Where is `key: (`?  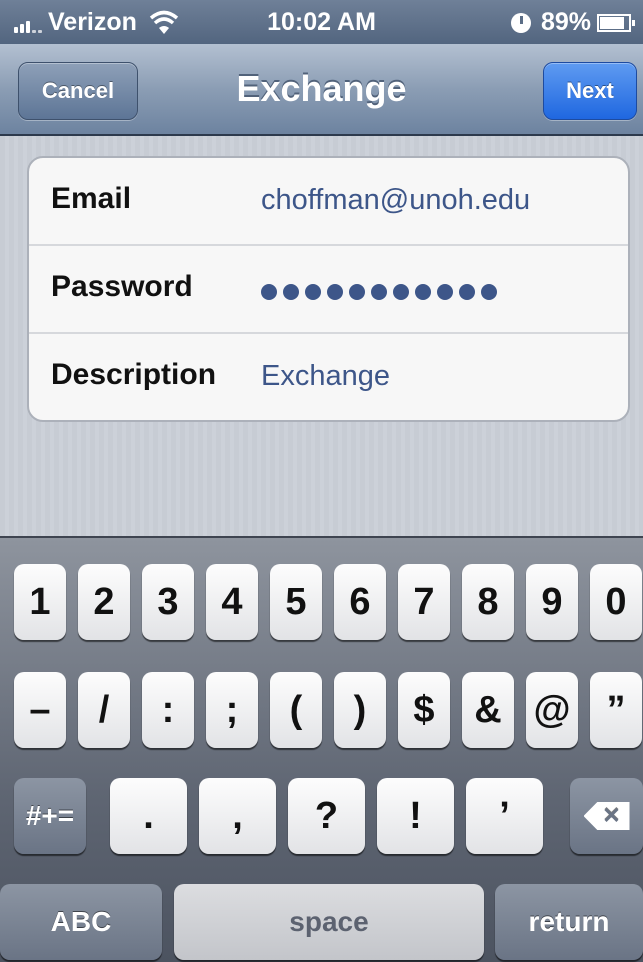
key: ( is located at coordinates (296, 710).